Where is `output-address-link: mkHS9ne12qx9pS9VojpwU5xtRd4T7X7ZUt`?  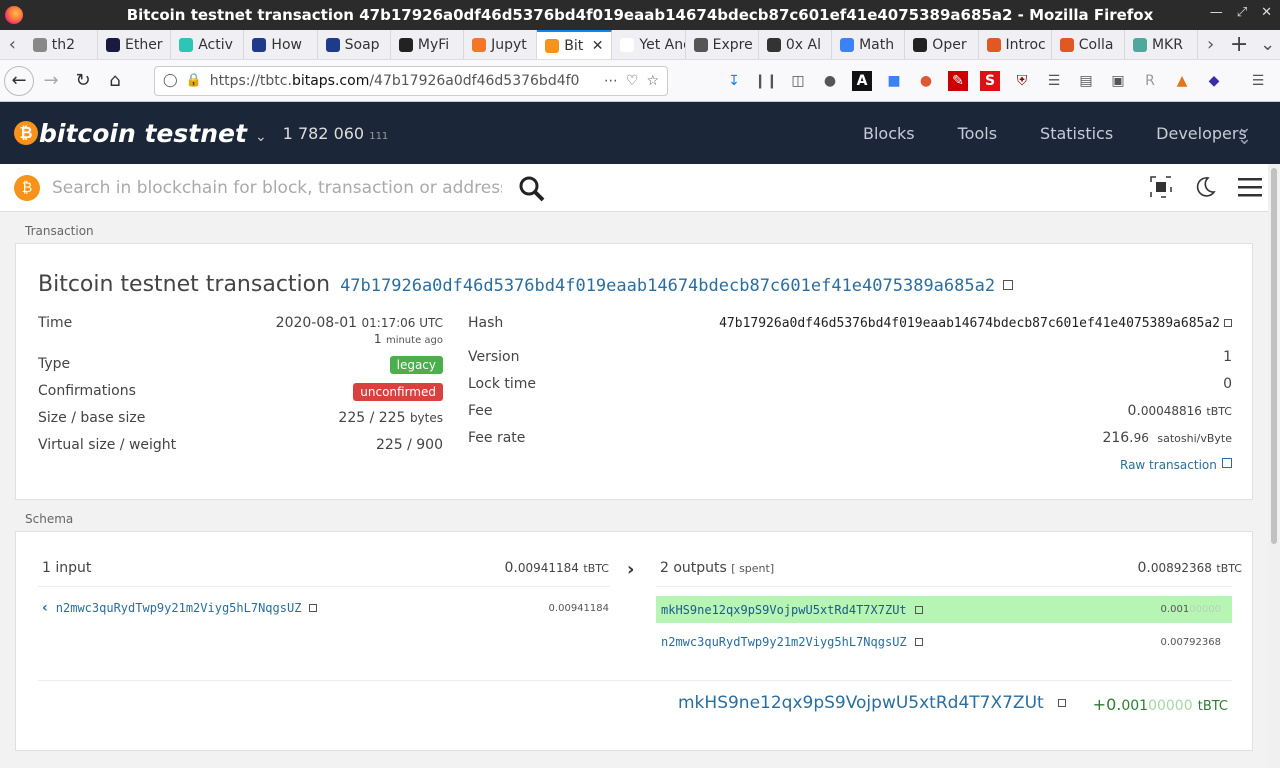 output-address-link: mkHS9ne12qx9pS9VojpwU5xtRd4T7X7ZUt is located at coordinates (784, 610).